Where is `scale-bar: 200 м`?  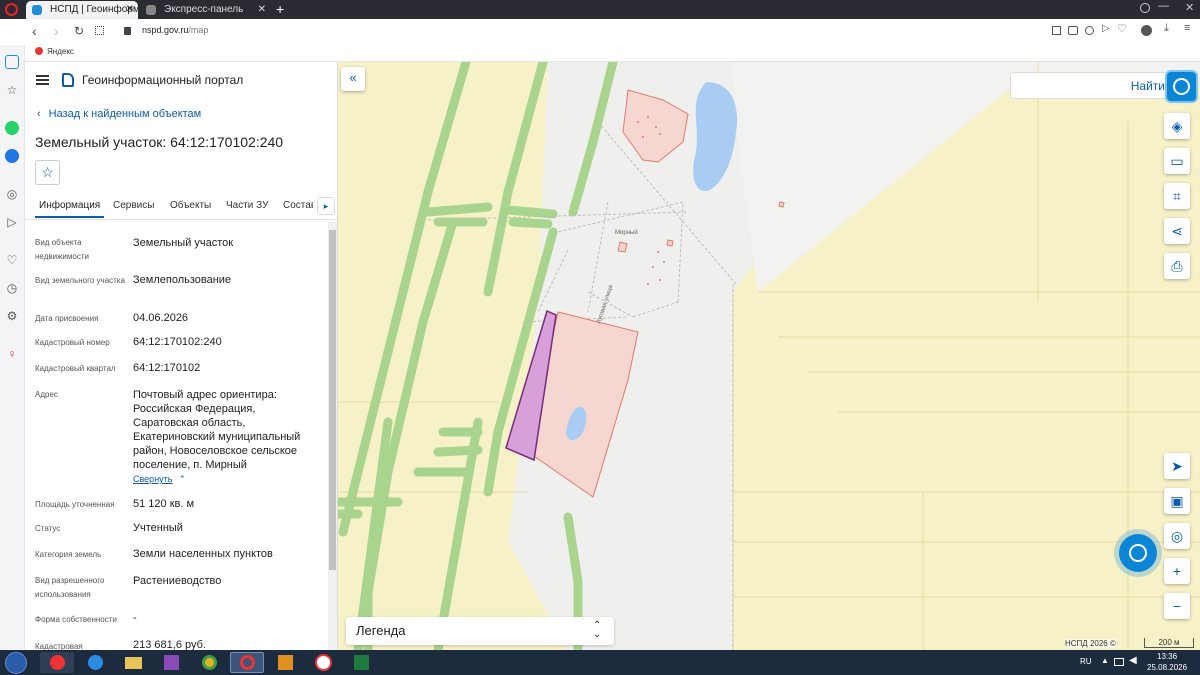
scale-bar: 200 м is located at coordinates (1169, 643).